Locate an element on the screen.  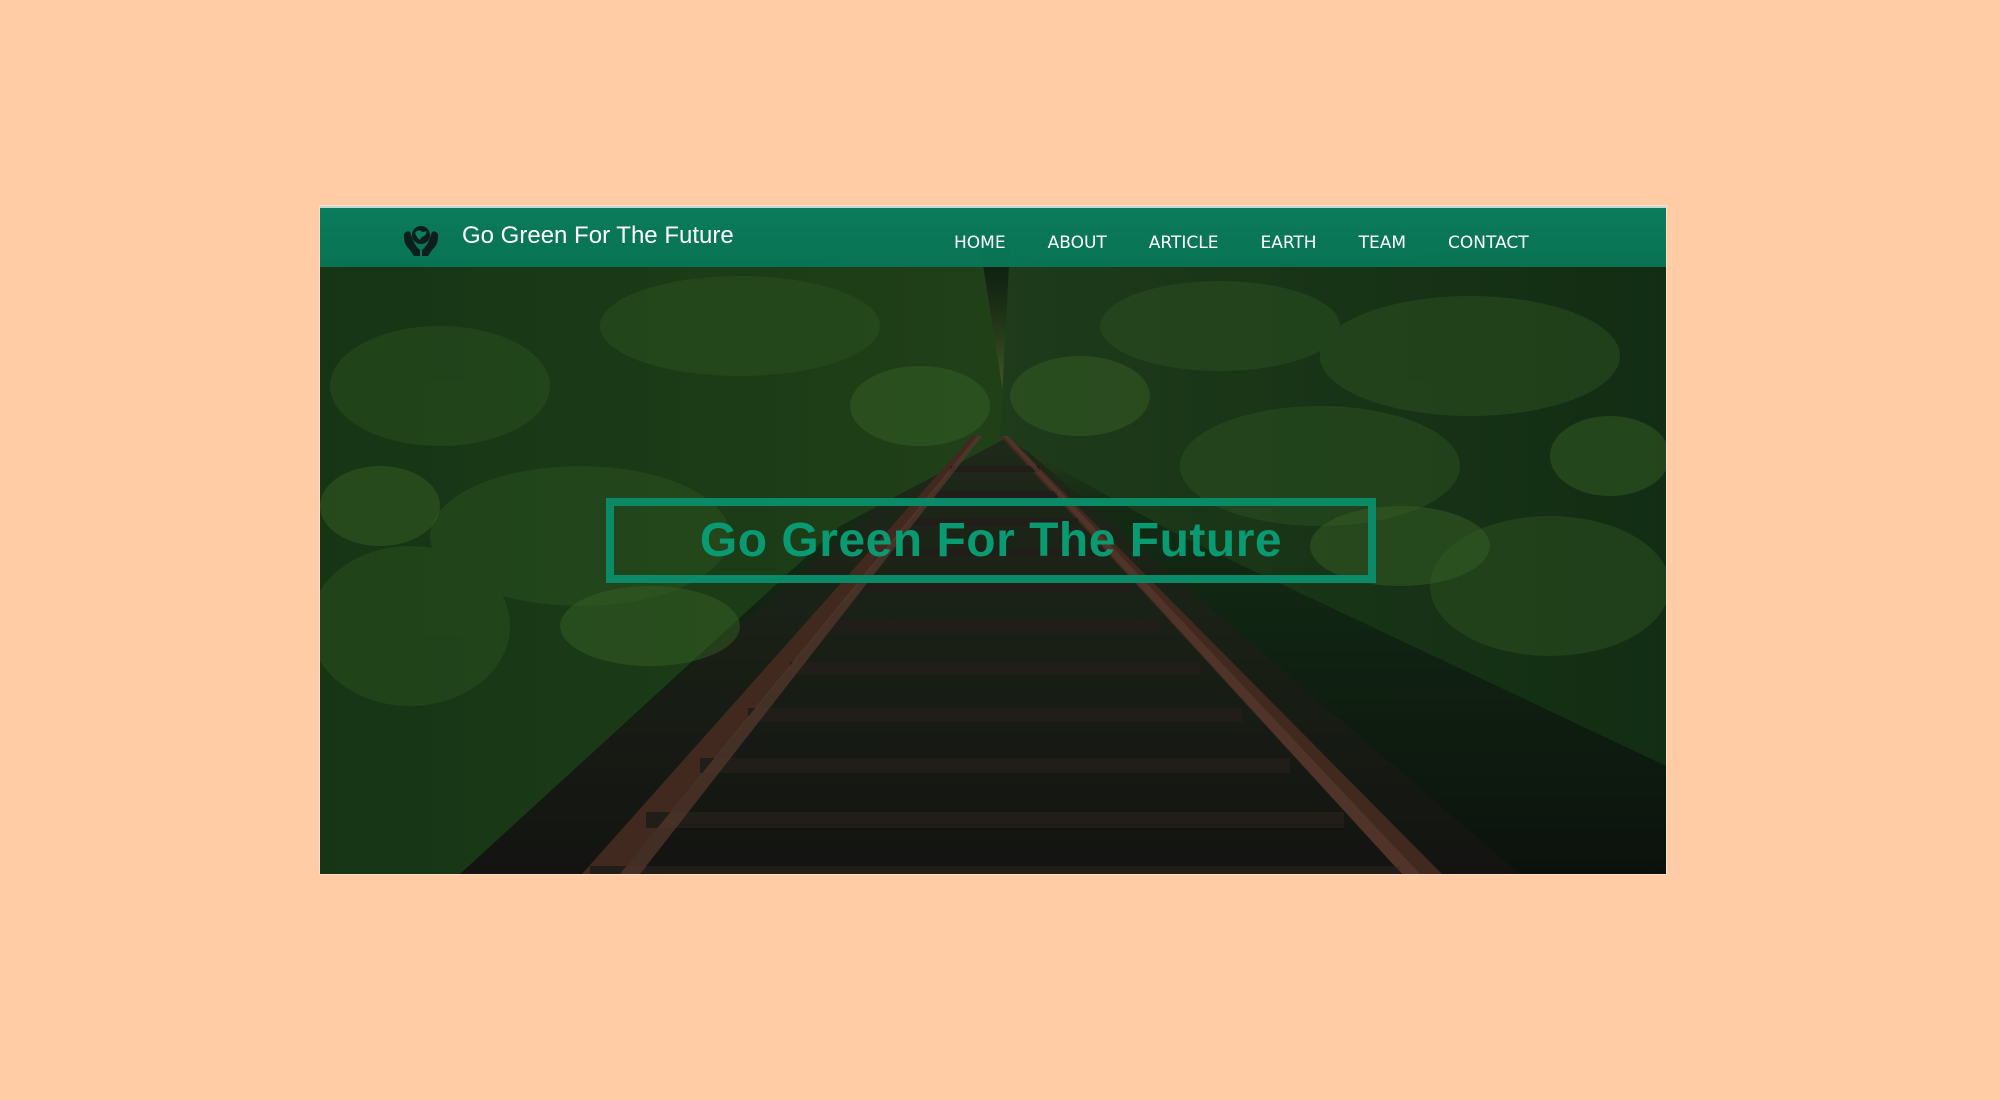
nav-item-team: TEAM is located at coordinates (1382, 243).